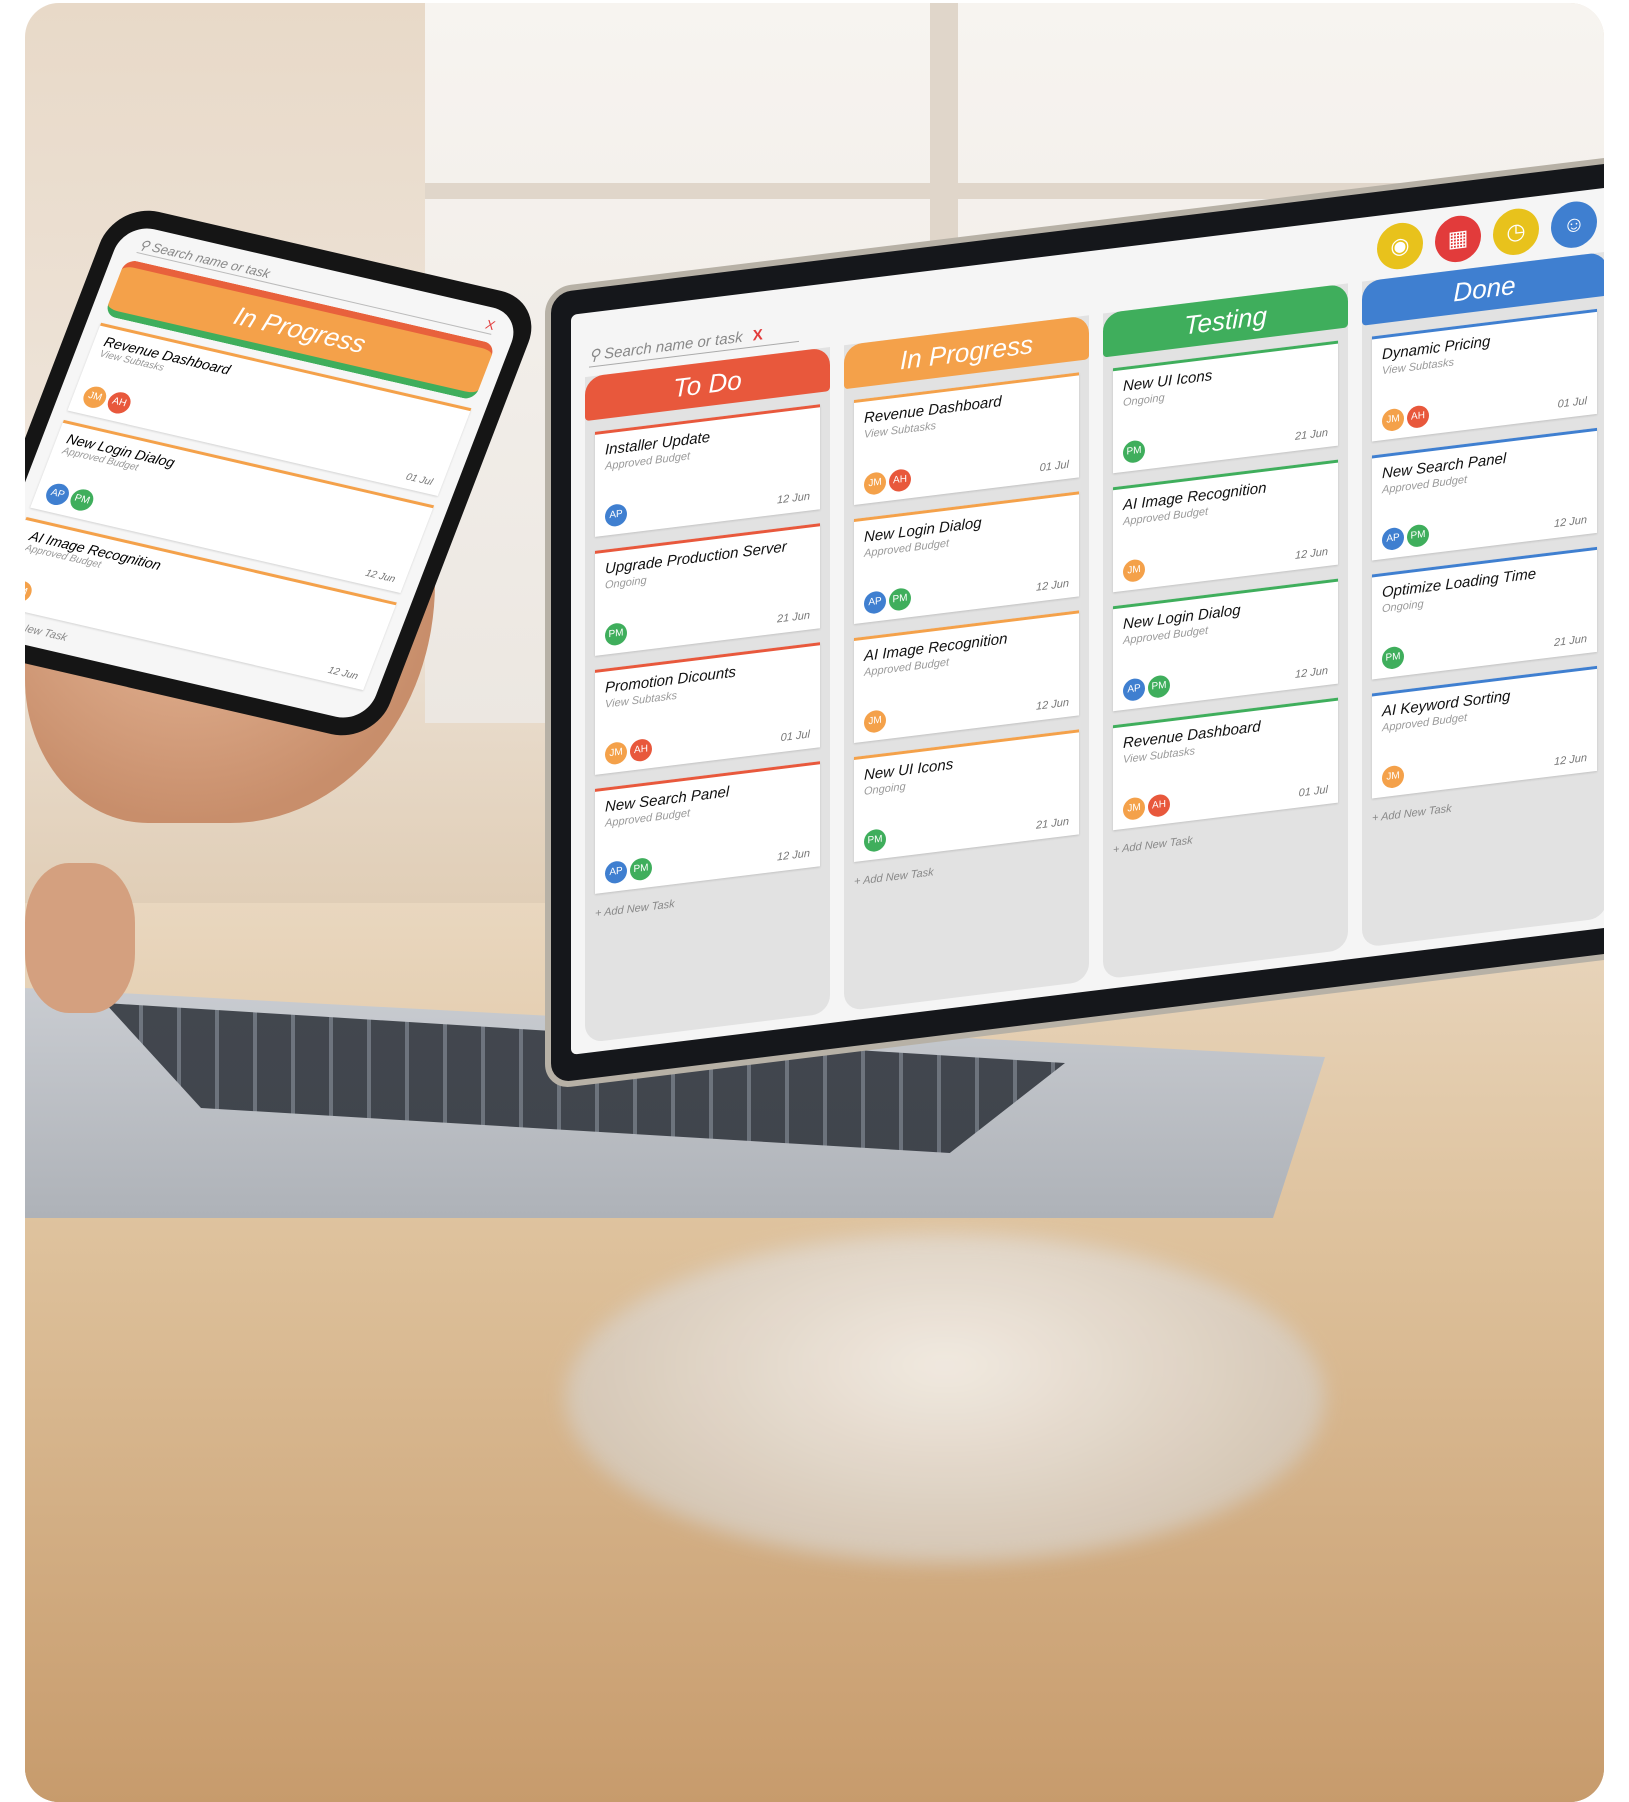 The height and width of the screenshot is (1802, 1629). Describe the element at coordinates (1574, 224) in the screenshot. I see `user-icon: ☺` at that location.